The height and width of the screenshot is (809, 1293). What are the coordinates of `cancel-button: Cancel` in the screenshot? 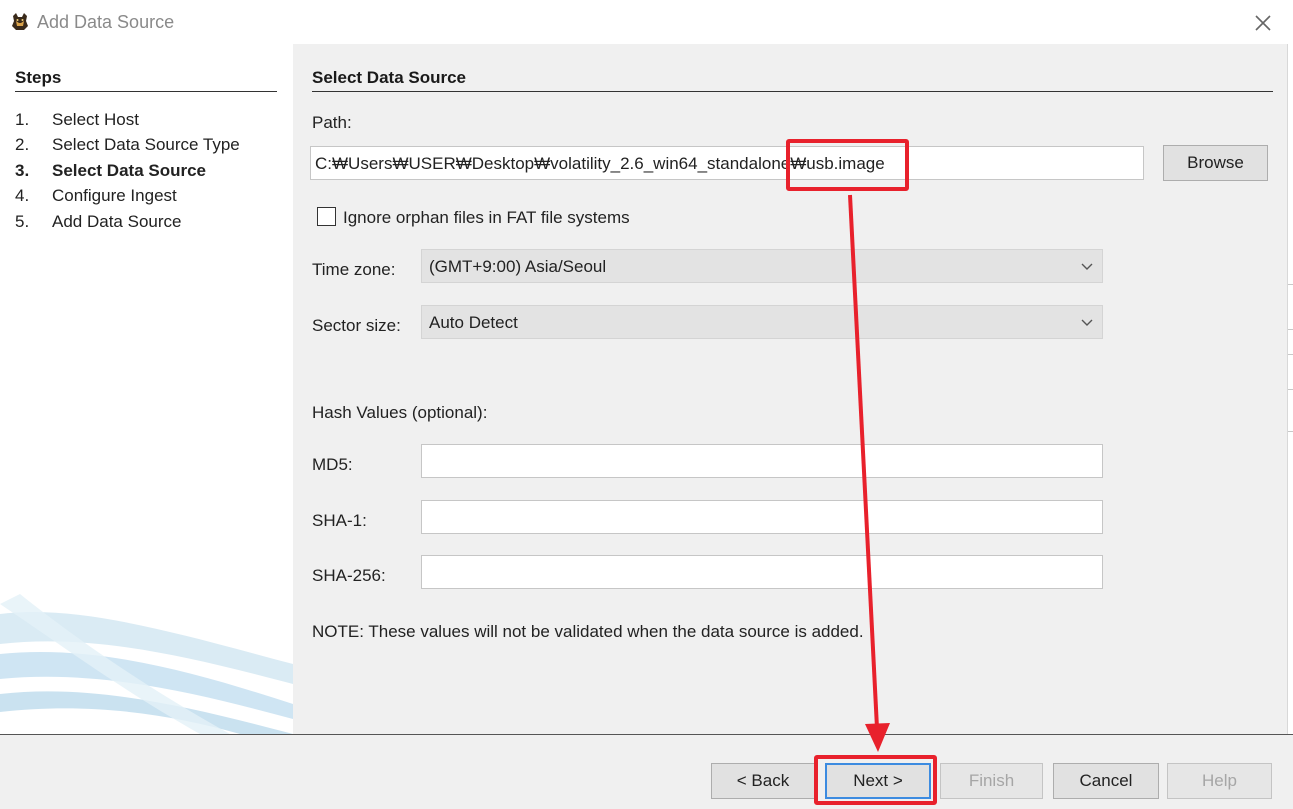 It's located at (1106, 781).